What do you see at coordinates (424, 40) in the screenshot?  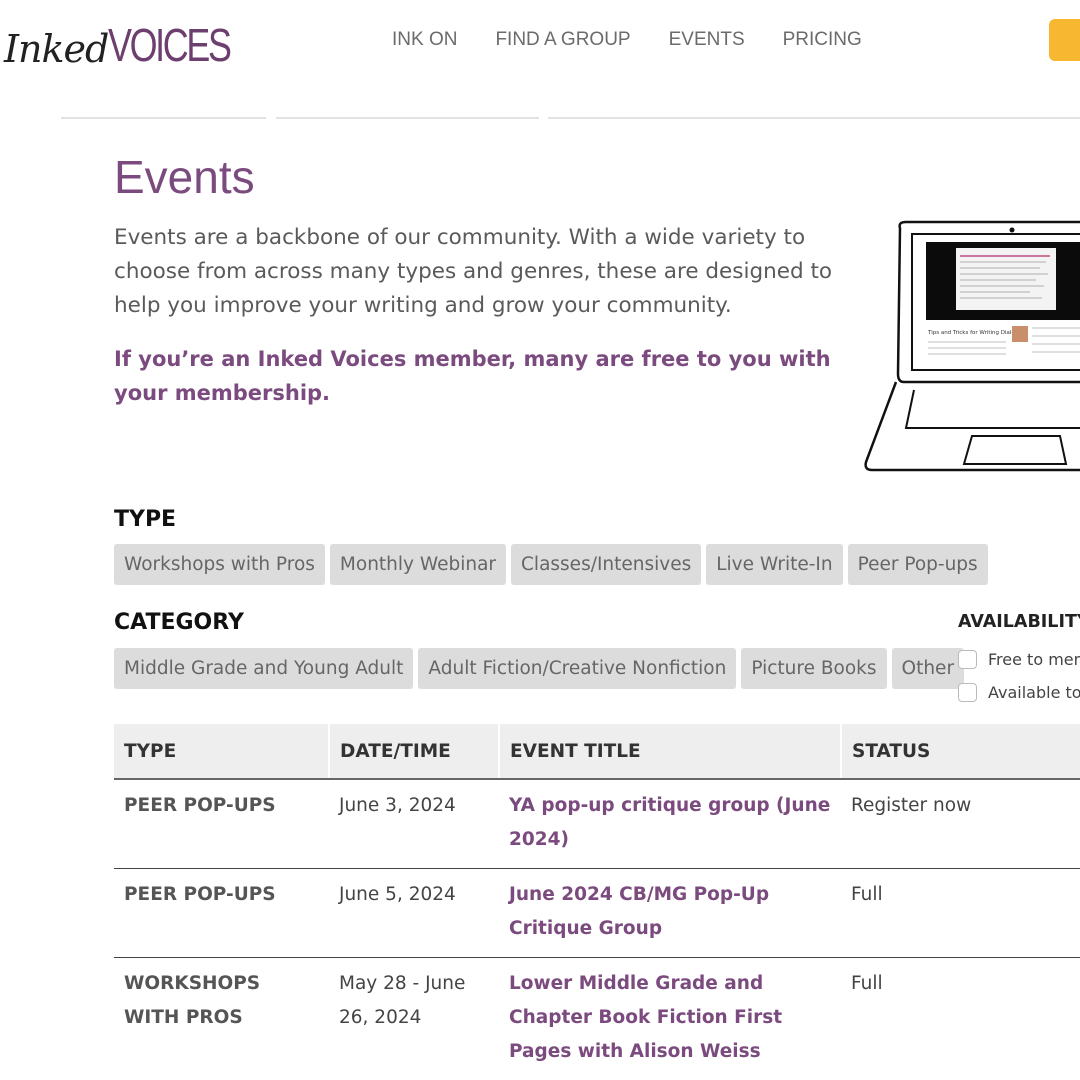 I see `nav-ink-on: INK ON` at bounding box center [424, 40].